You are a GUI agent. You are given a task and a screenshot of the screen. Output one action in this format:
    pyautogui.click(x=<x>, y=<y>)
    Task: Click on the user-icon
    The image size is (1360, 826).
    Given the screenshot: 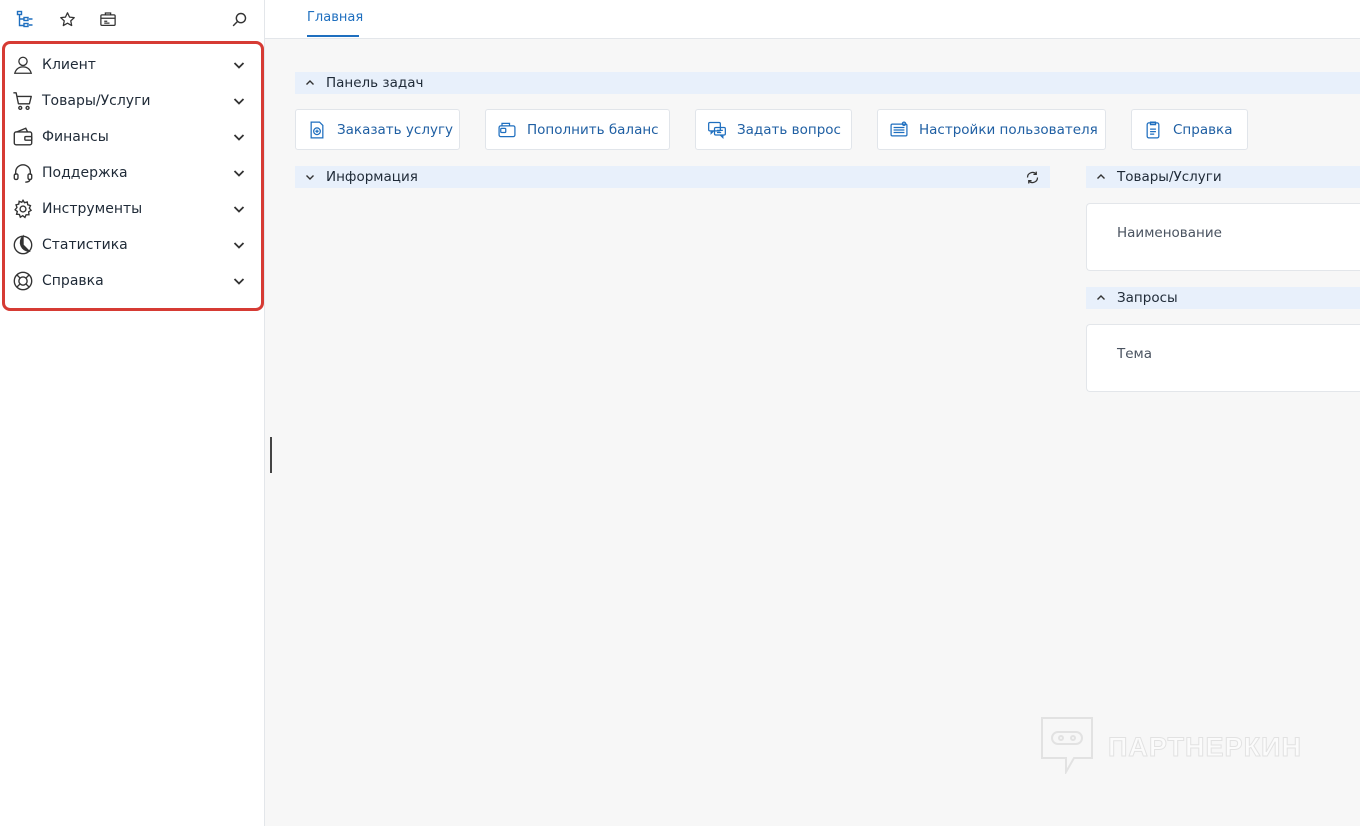 What is the action you would take?
    pyautogui.click(x=23, y=65)
    